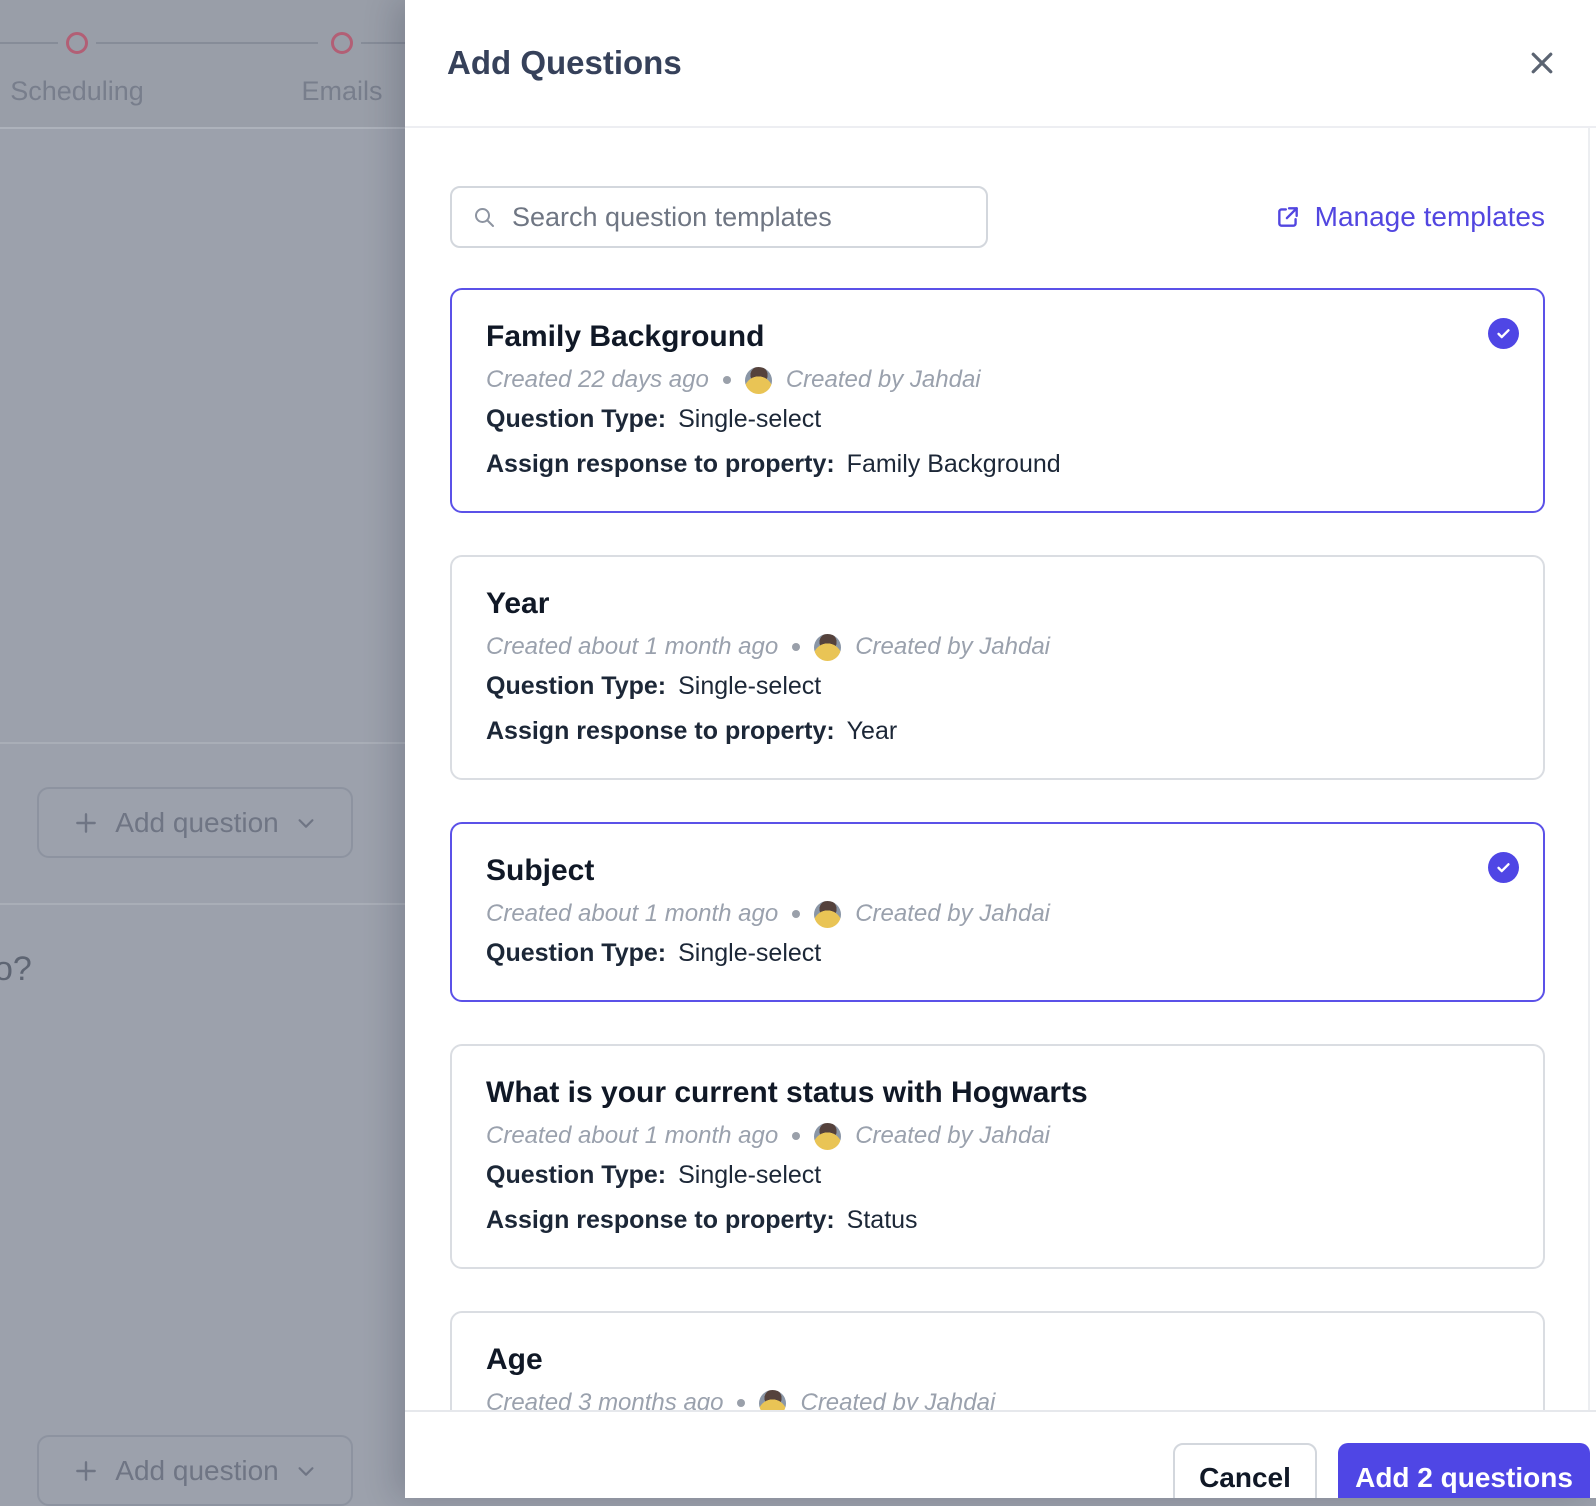  Describe the element at coordinates (605, 1399) in the screenshot. I see `created-date: Created 3 months ago` at that location.